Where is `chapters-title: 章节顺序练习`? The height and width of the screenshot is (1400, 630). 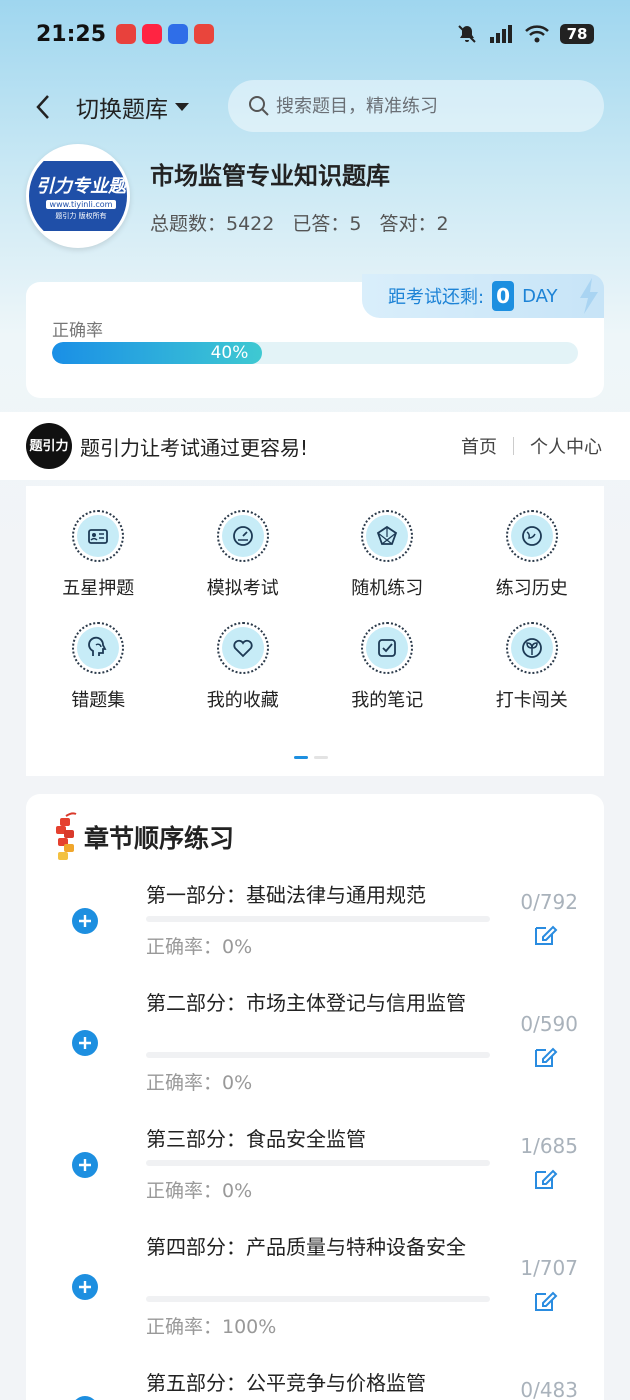
chapters-title: 章节顺序练习 is located at coordinates (159, 838).